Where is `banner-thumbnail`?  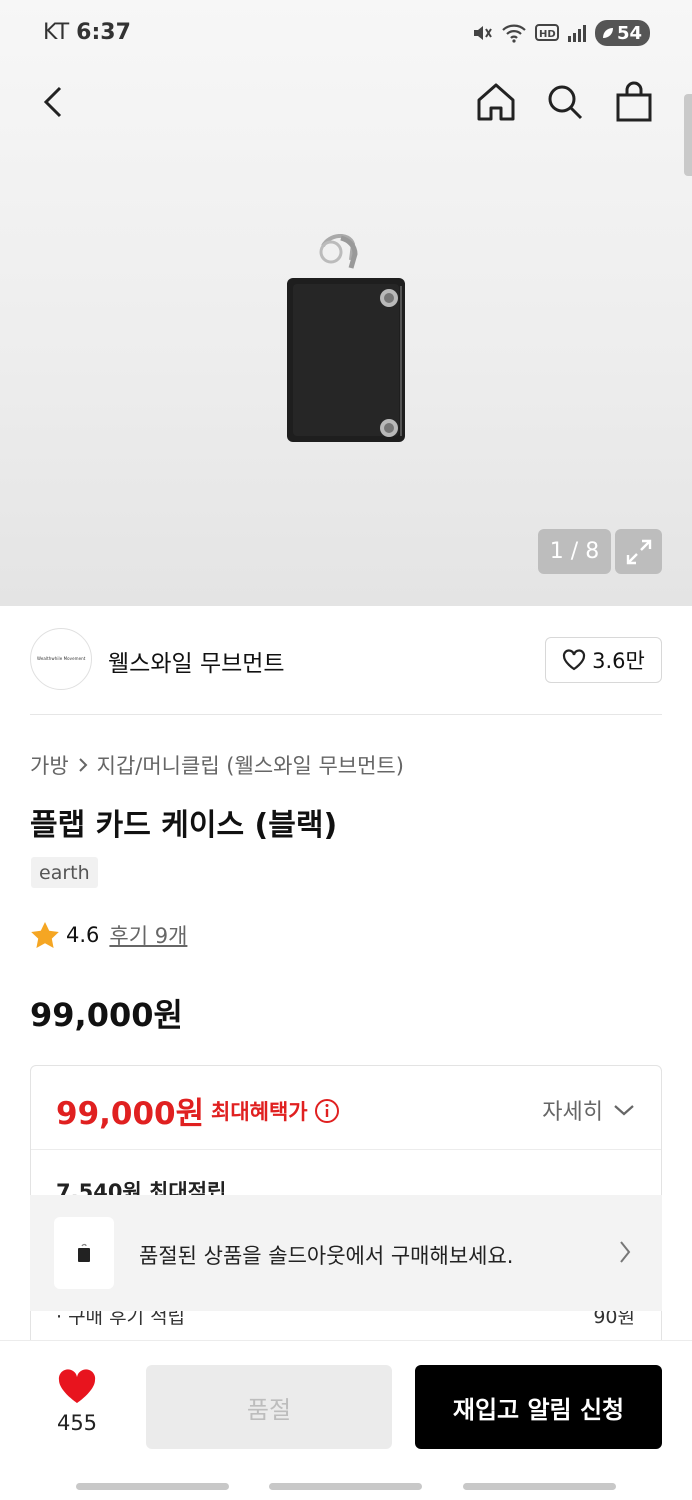 banner-thumbnail is located at coordinates (84, 1253).